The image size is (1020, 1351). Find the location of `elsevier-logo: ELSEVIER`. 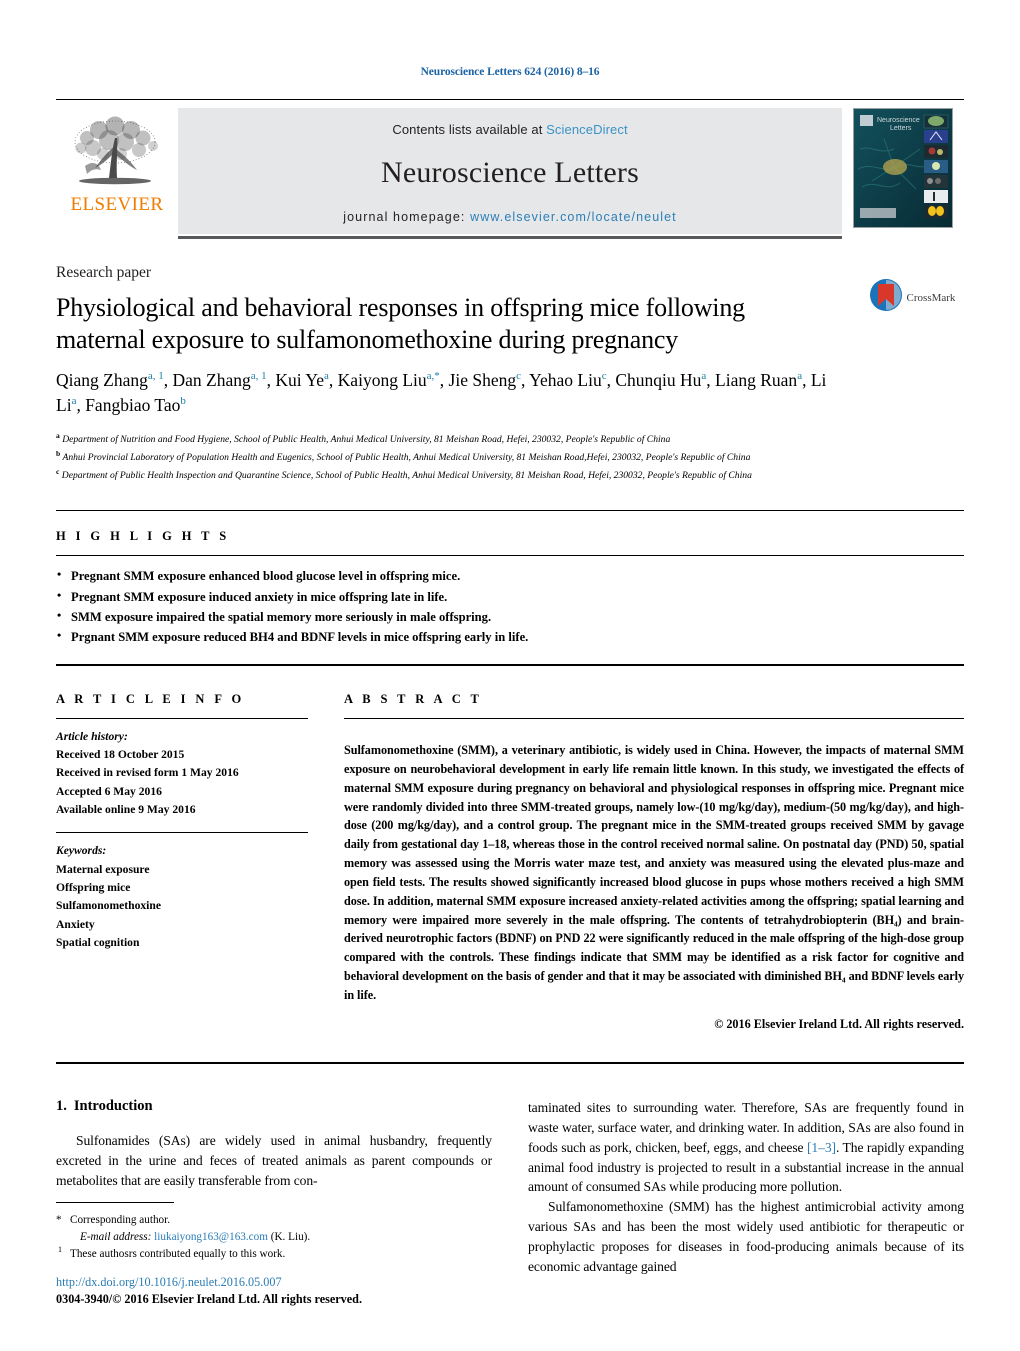

elsevier-logo: ELSEVIER is located at coordinates (117, 171).